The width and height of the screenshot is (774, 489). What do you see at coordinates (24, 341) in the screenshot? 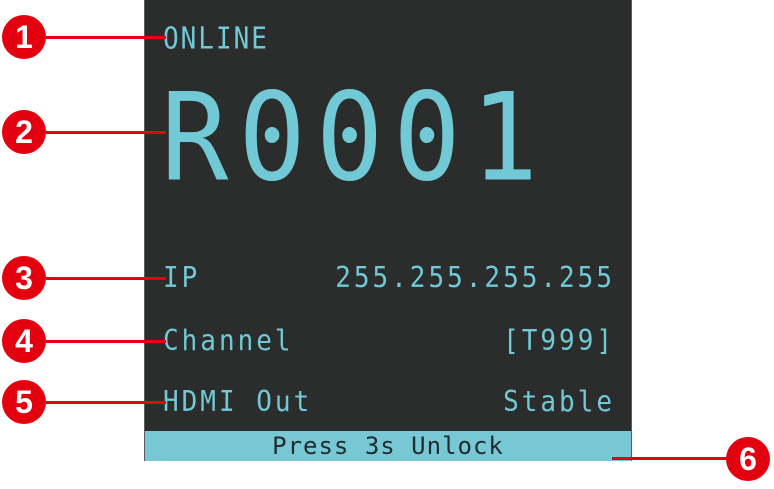
I see `callout-4: 4` at bounding box center [24, 341].